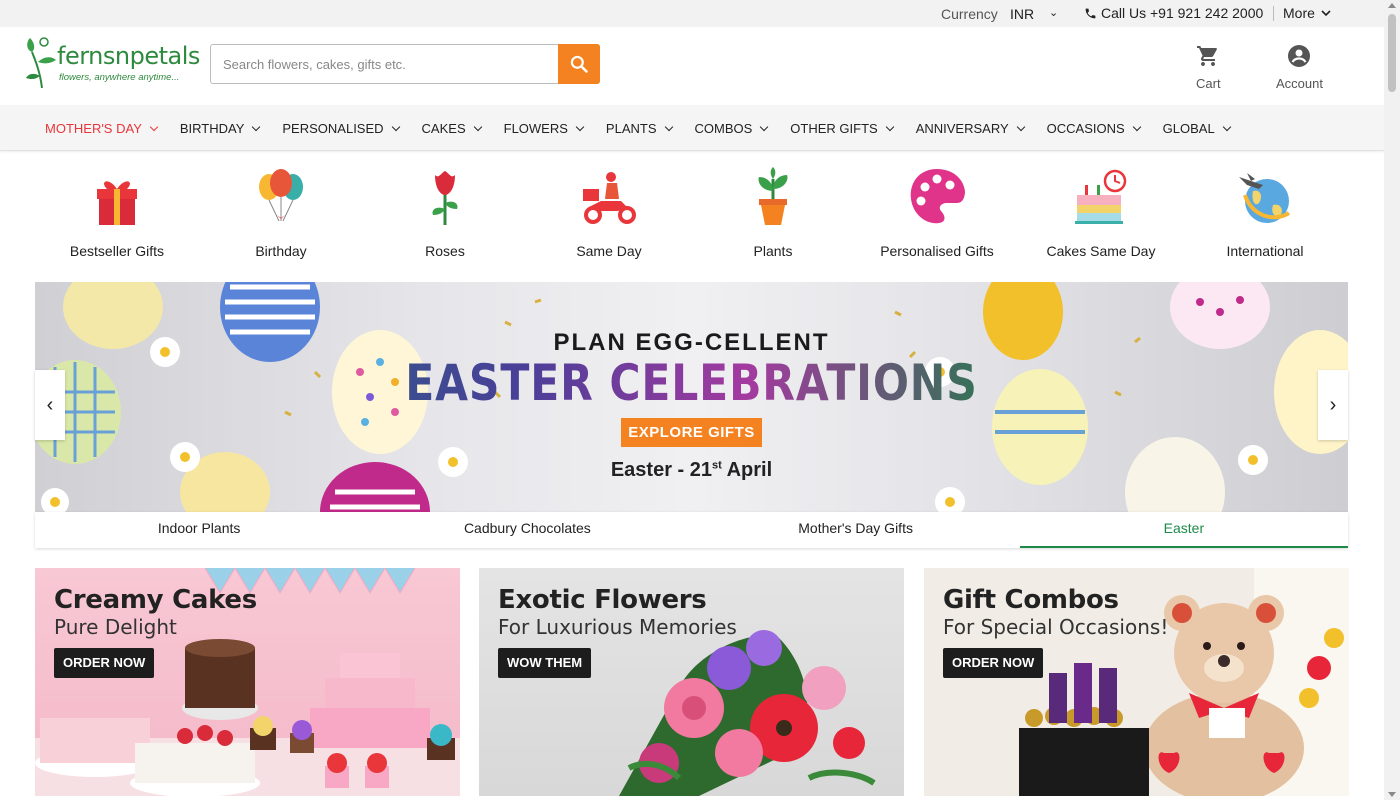 This screenshot has height=800, width=1400. I want to click on nav-item-label: CAKES, so click(443, 128).